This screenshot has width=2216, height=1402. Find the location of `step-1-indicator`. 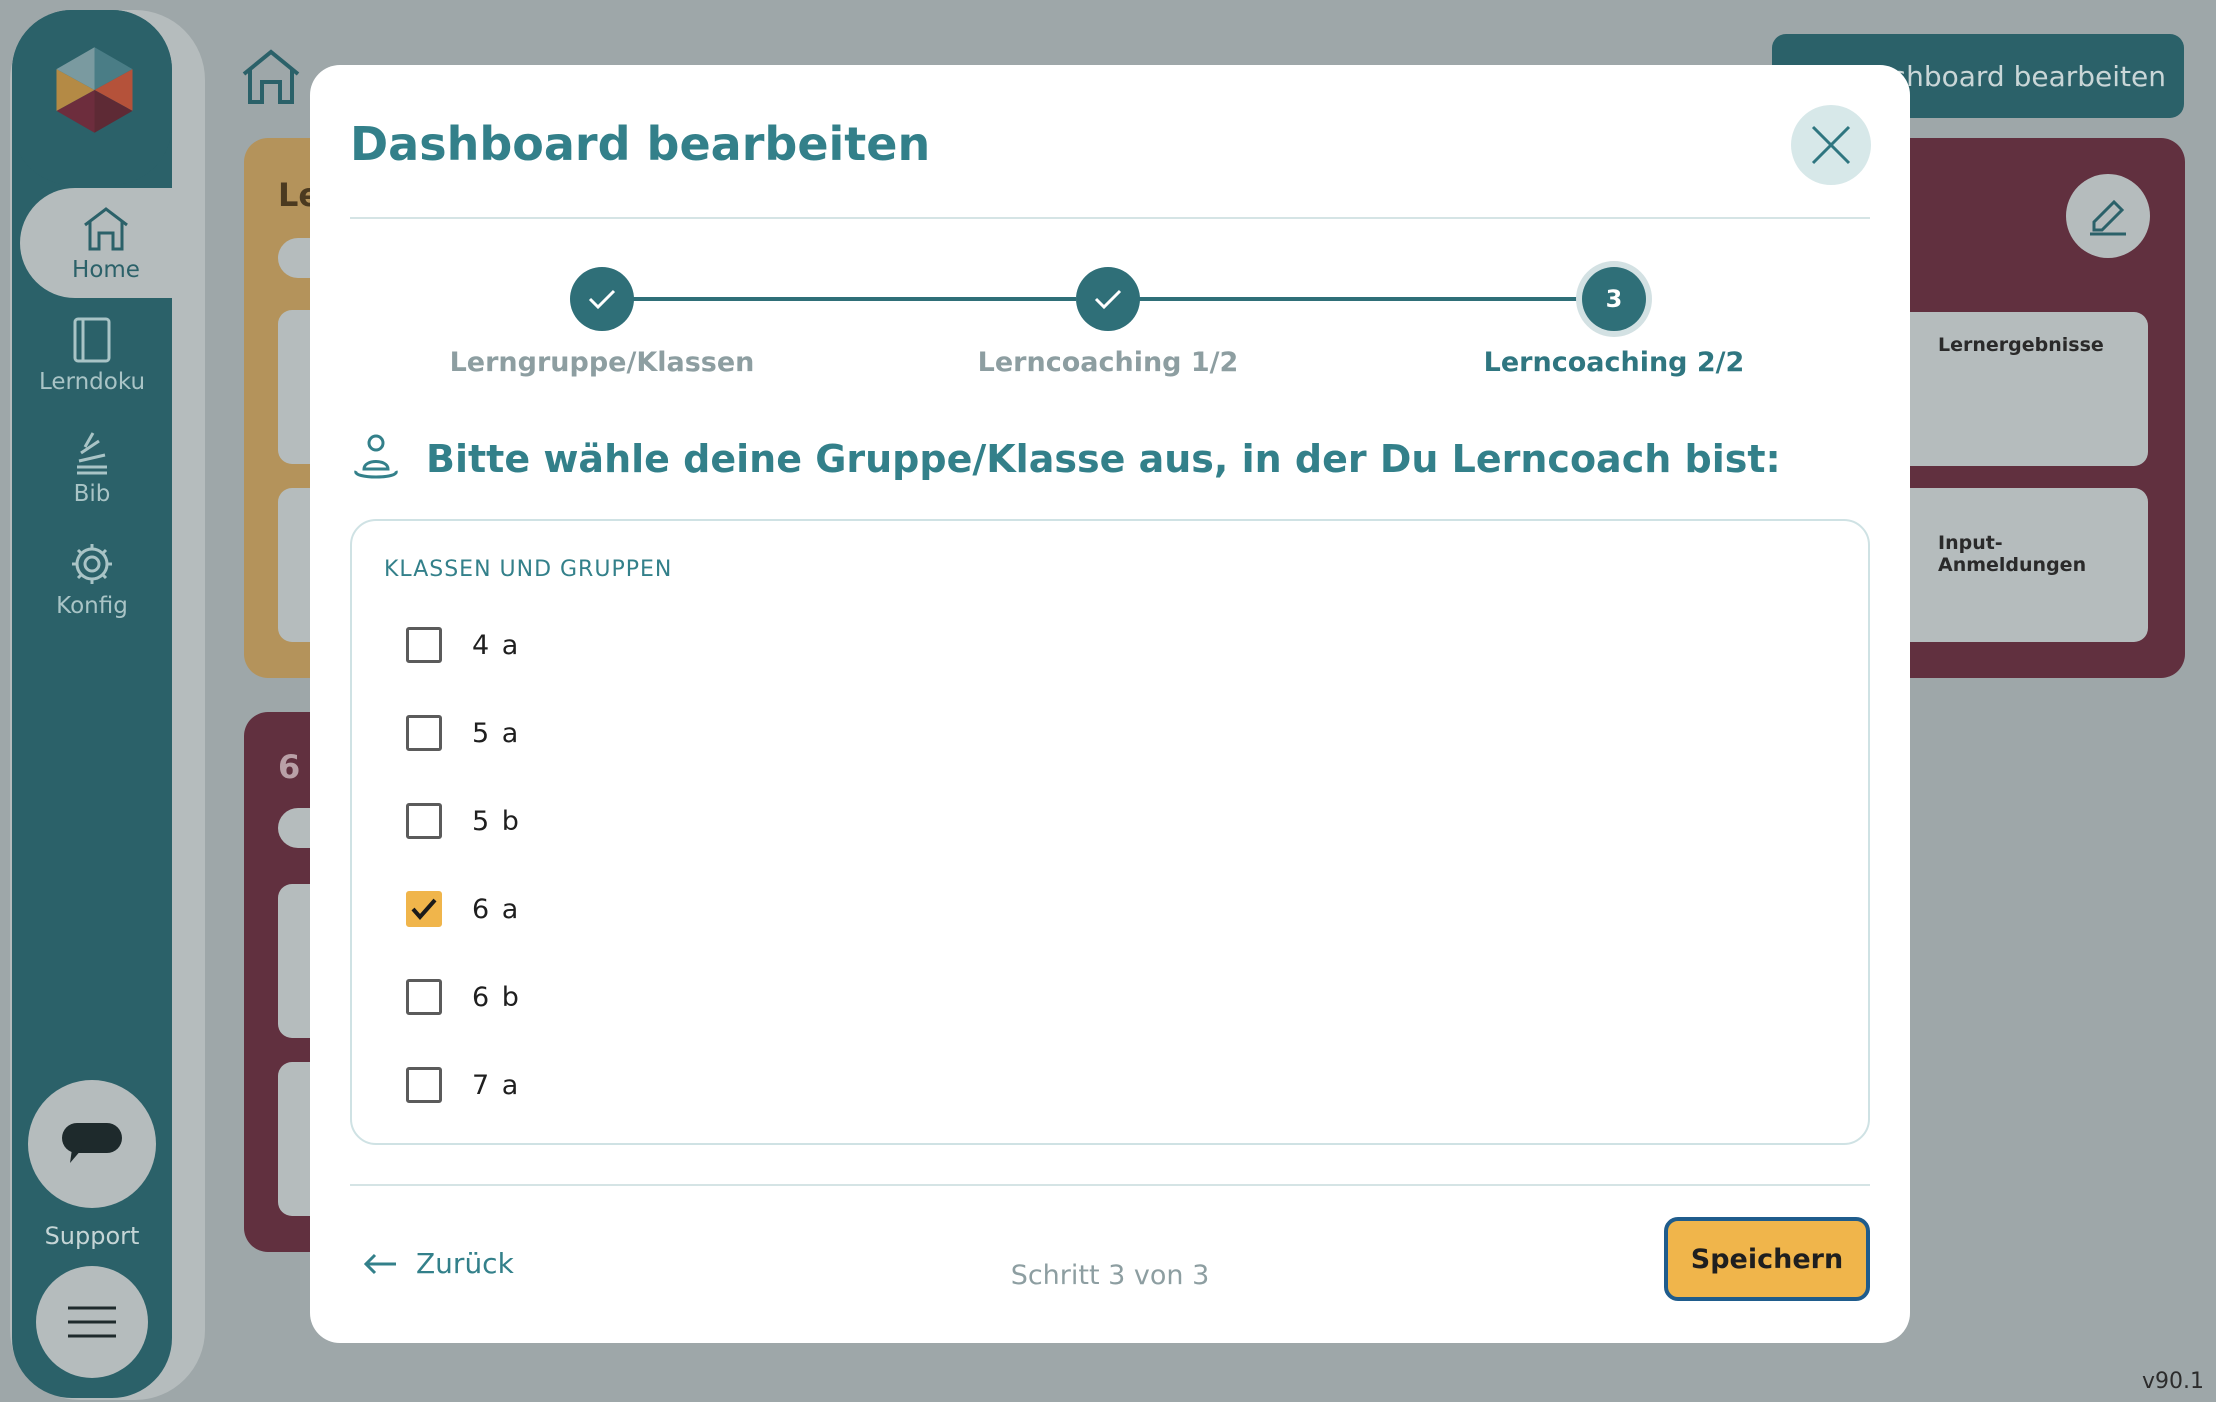

step-1-indicator is located at coordinates (602, 299).